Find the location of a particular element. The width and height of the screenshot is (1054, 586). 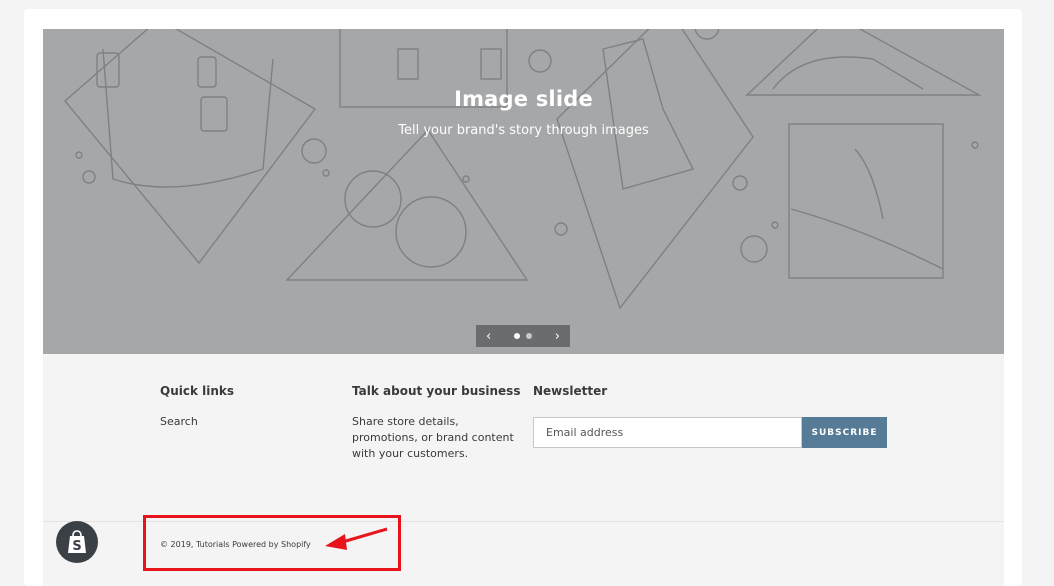

newsletter-form: SUBSCRIBE is located at coordinates (710, 432).